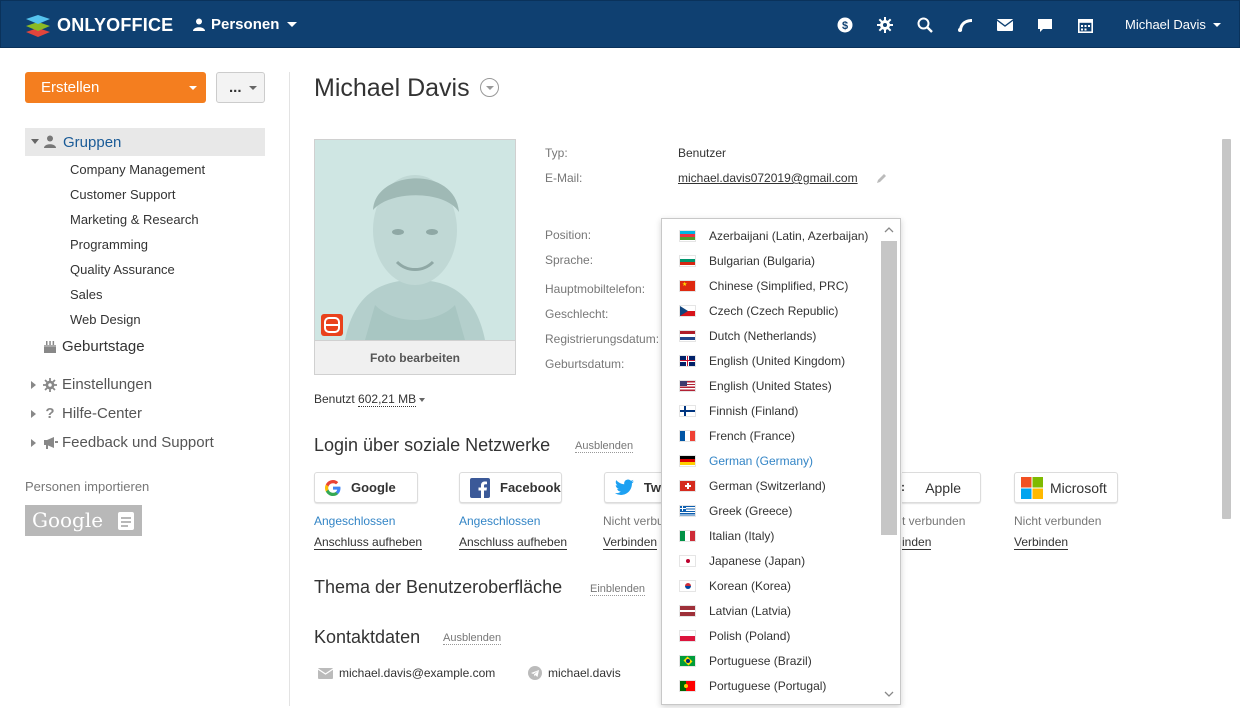 The height and width of the screenshot is (708, 1240). Describe the element at coordinates (1032, 487) in the screenshot. I see `microsoft-icon` at that location.